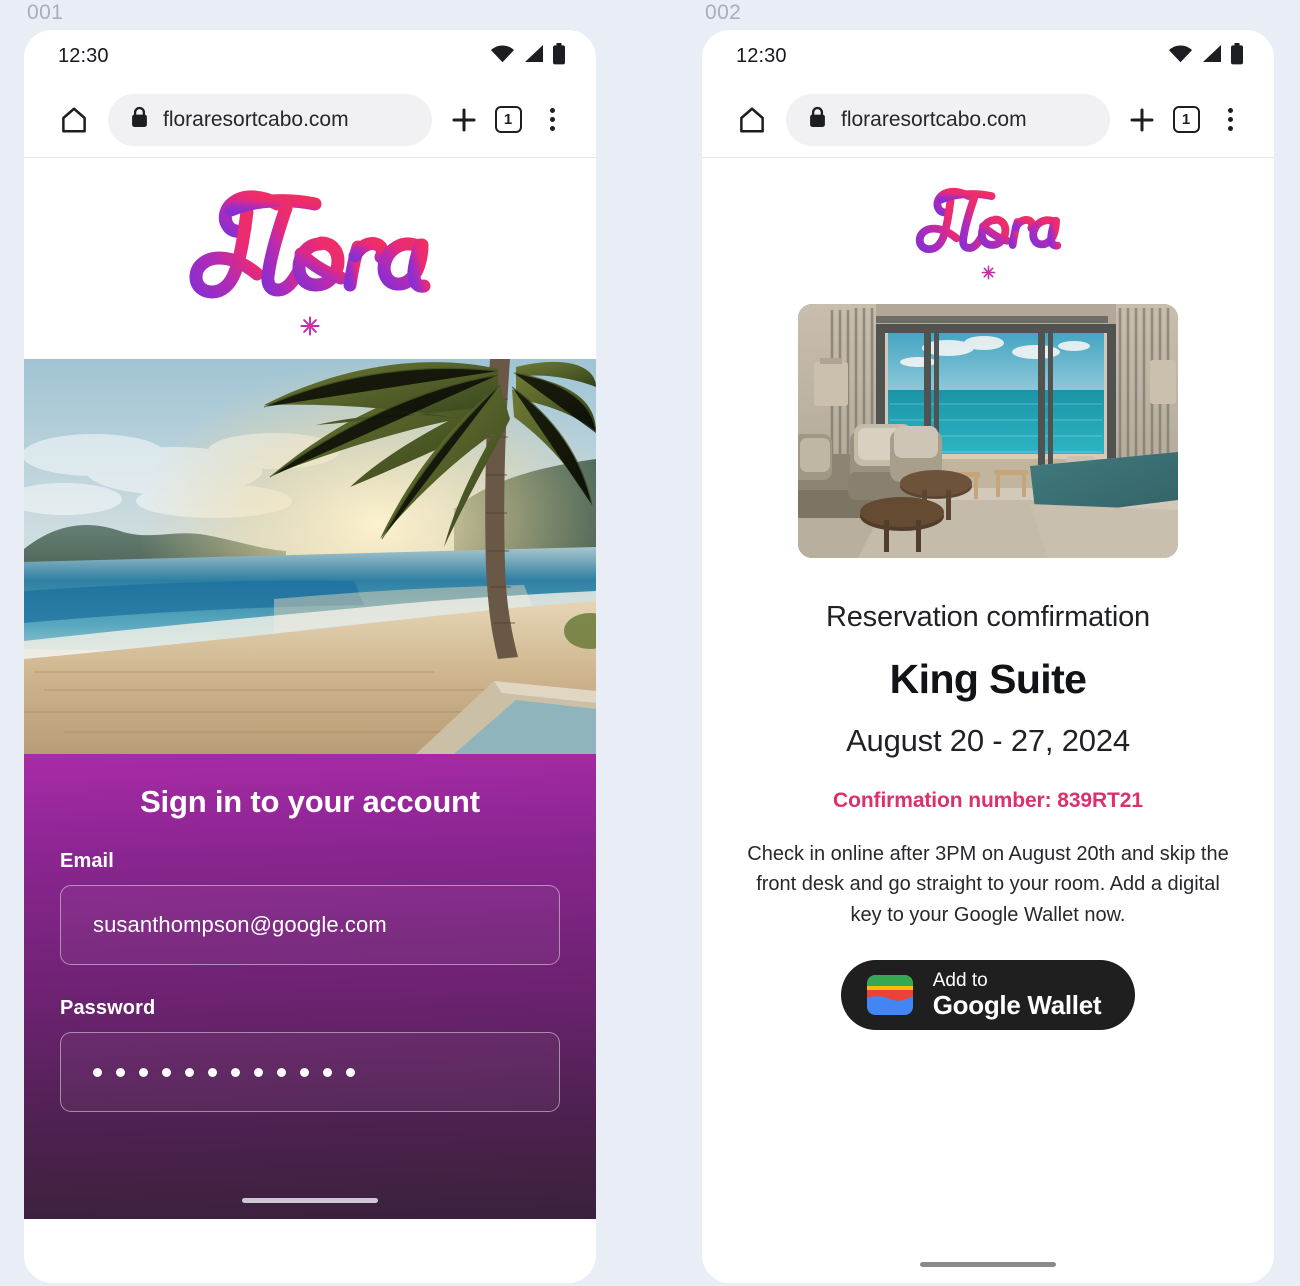 This screenshot has height=1286, width=1300. What do you see at coordinates (988, 617) in the screenshot?
I see `confirmation-subtitle: Reservation comfirmation` at bounding box center [988, 617].